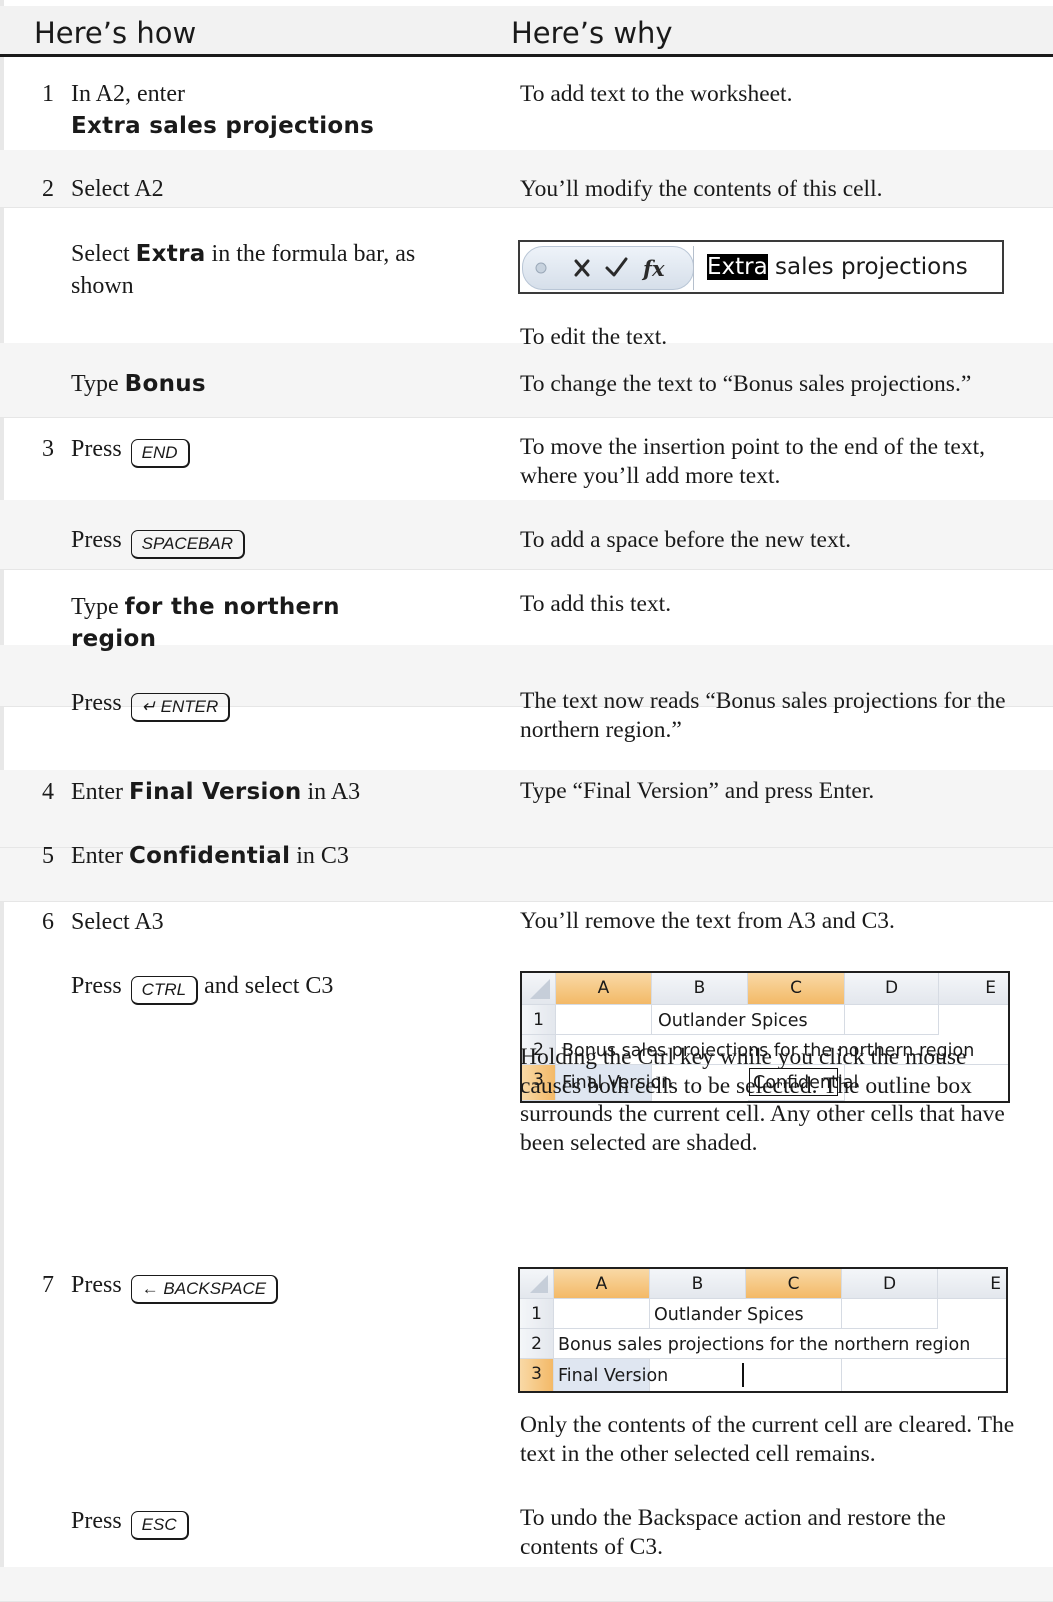 The image size is (1053, 1602). I want to click on key-backspace: ← BACKSPACE, so click(204, 1289).